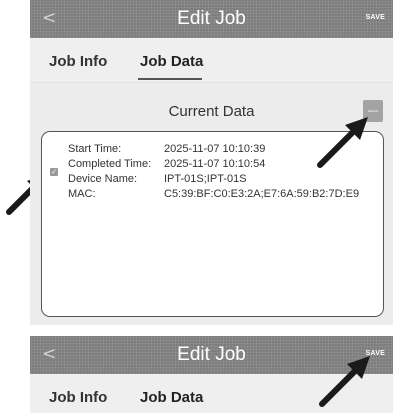 The width and height of the screenshot is (393, 413). I want to click on mac-value: C5:39:BF:C0:E3:2A;E7:6A:59:B2:7D:E9, so click(262, 194).